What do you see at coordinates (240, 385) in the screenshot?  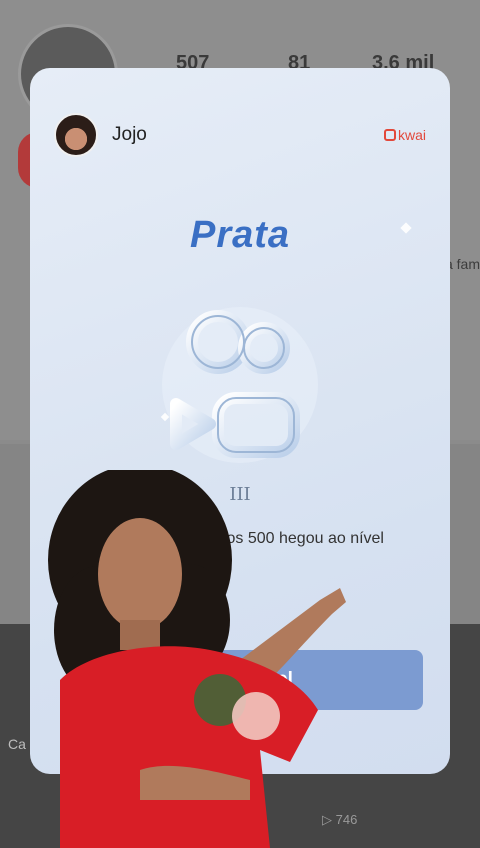 I see `kwai-level-emblem-icon` at bounding box center [240, 385].